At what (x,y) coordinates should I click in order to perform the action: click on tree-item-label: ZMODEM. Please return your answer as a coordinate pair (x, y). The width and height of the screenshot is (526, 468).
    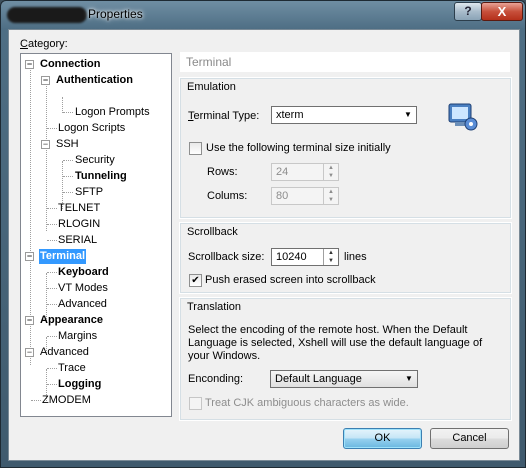
    Looking at the image, I should click on (66, 400).